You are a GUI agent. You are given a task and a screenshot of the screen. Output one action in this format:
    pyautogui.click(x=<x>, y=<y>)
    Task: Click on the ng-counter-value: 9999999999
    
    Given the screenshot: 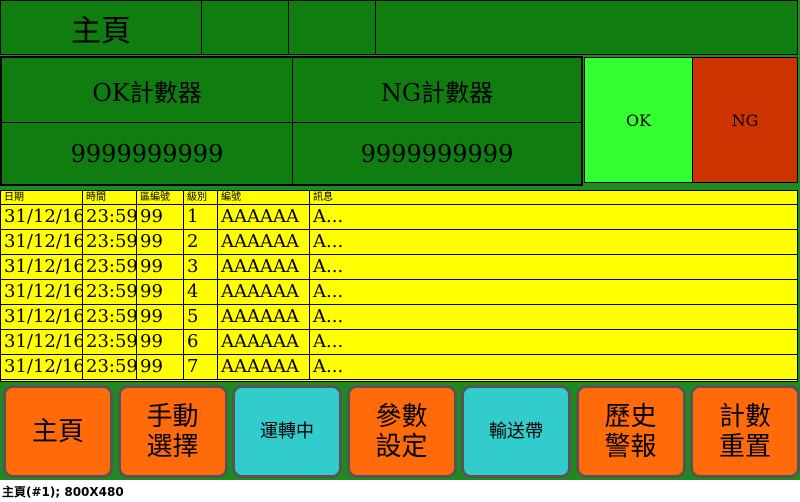 What is the action you would take?
    pyautogui.click(x=437, y=153)
    